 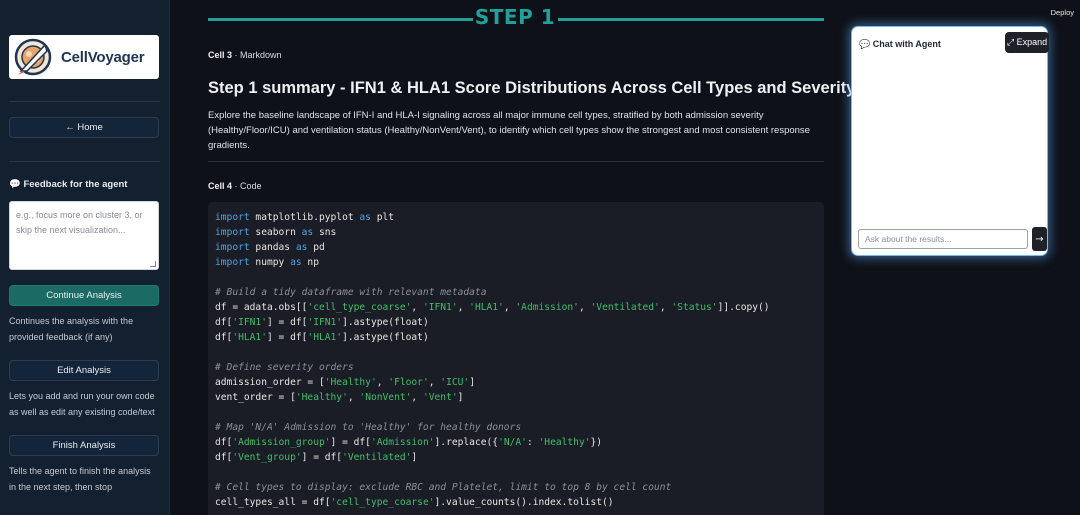 I want to click on expand-button: ⤢ Expand, so click(x=1027, y=42).